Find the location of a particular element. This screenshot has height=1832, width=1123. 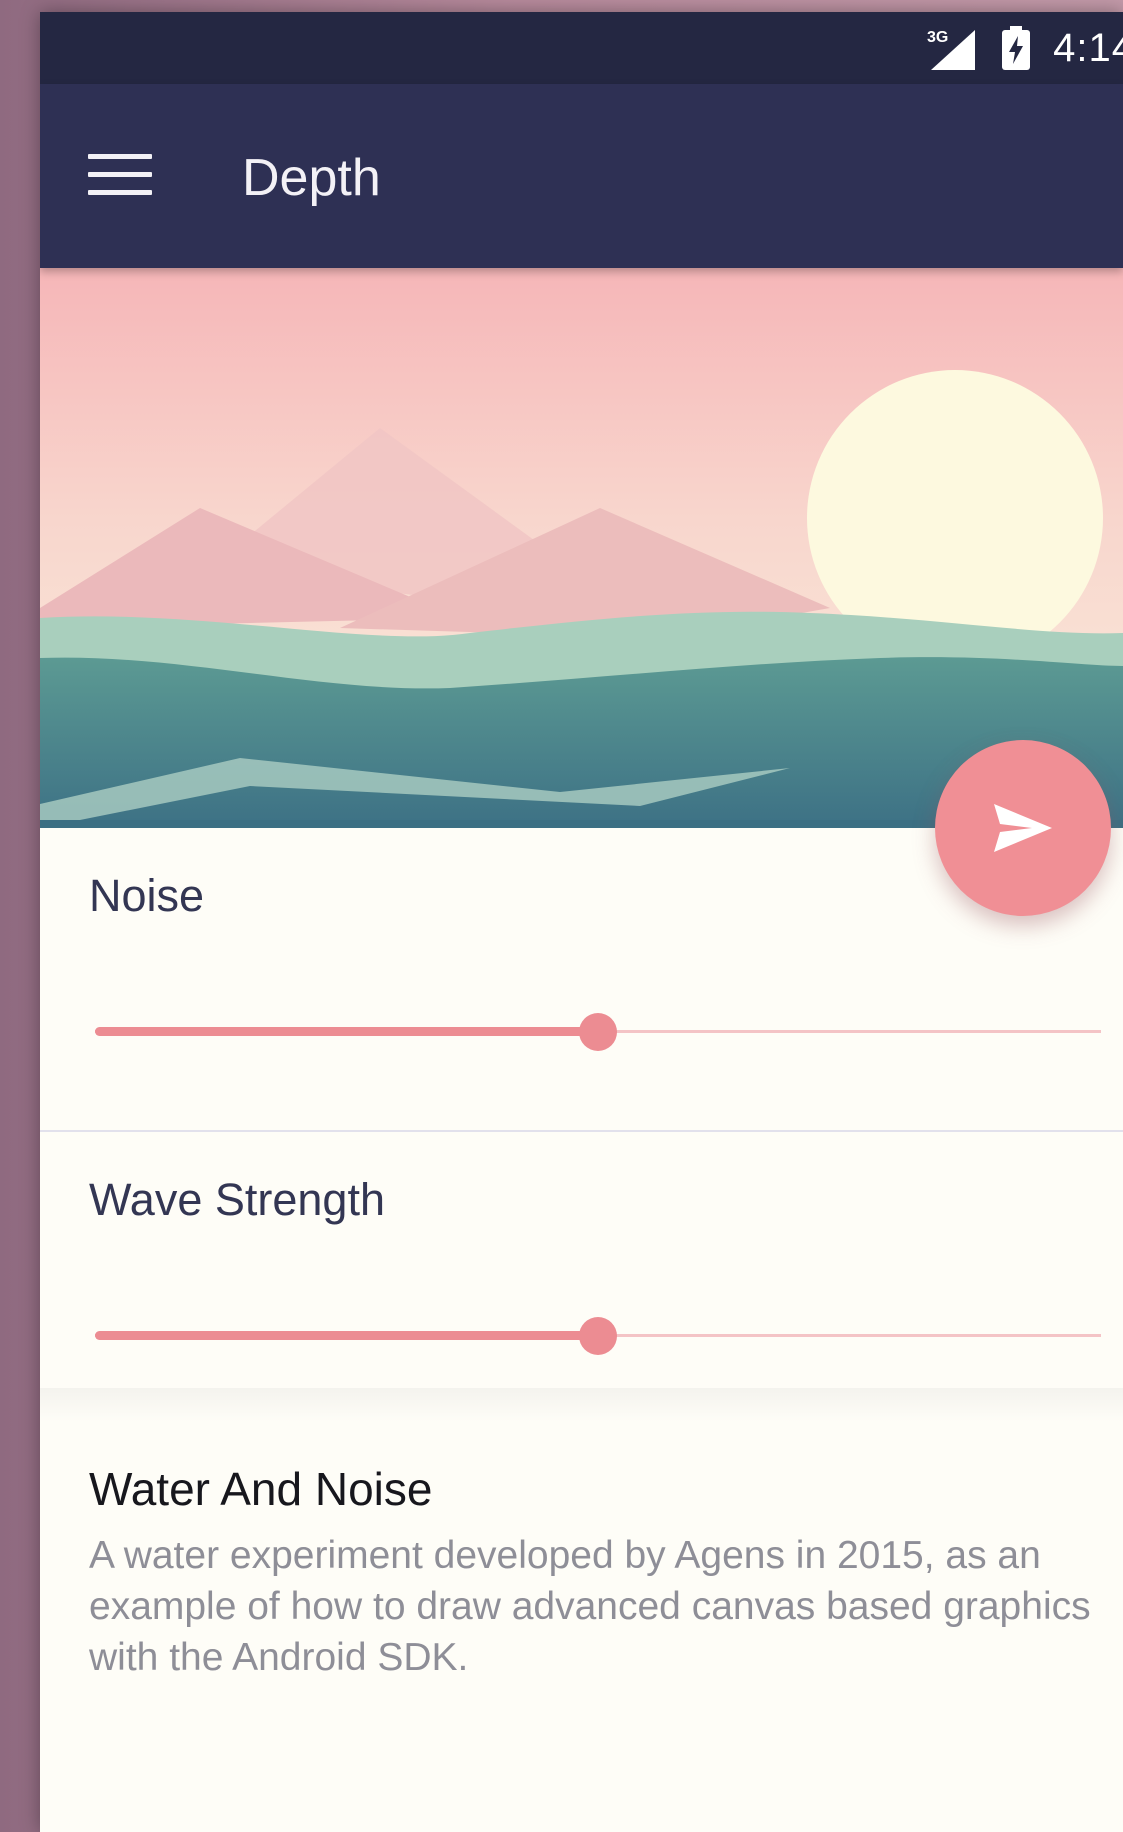

battery-charging-icon is located at coordinates (1016, 48).